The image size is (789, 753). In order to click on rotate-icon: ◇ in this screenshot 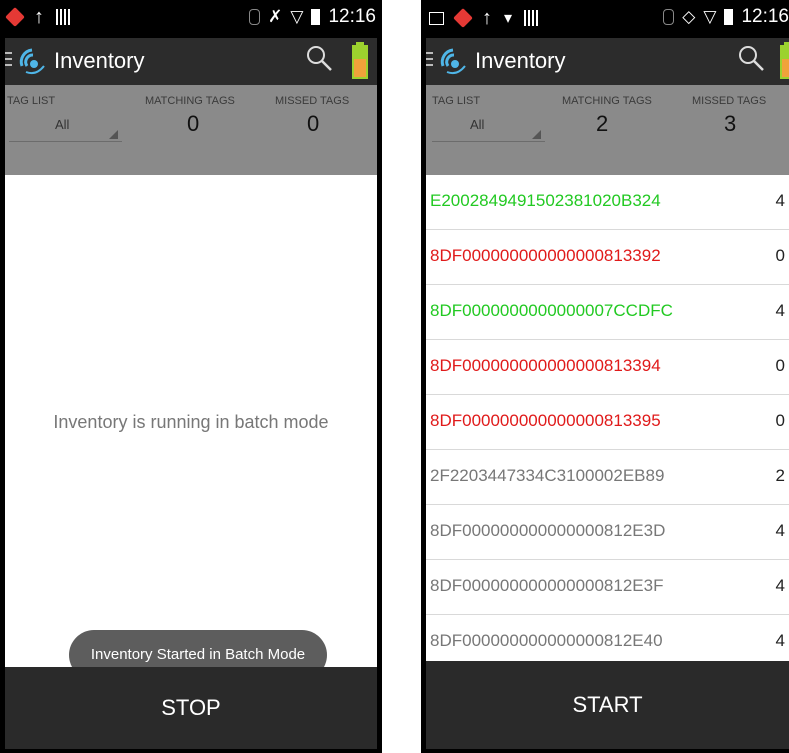, I will do `click(689, 16)`.